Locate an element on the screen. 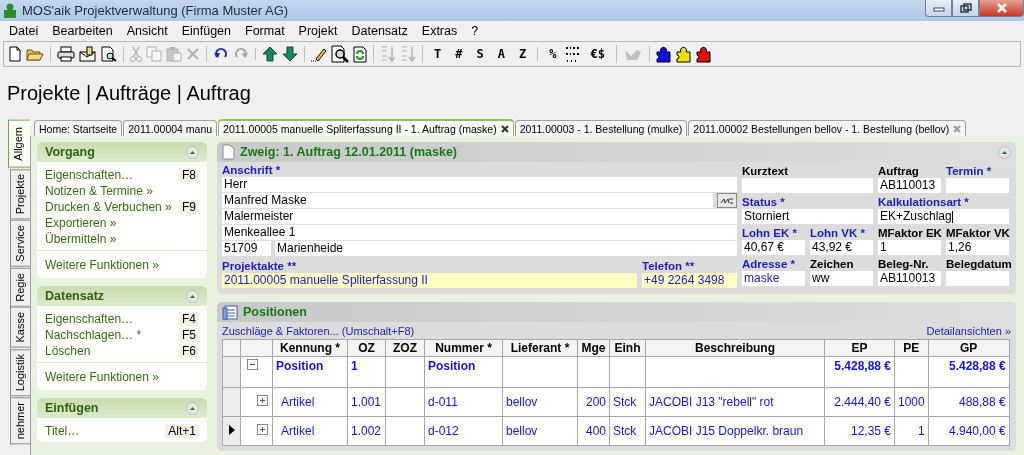 This screenshot has height=455, width=1024. menu-item: Bearbeiten is located at coordinates (82, 31).